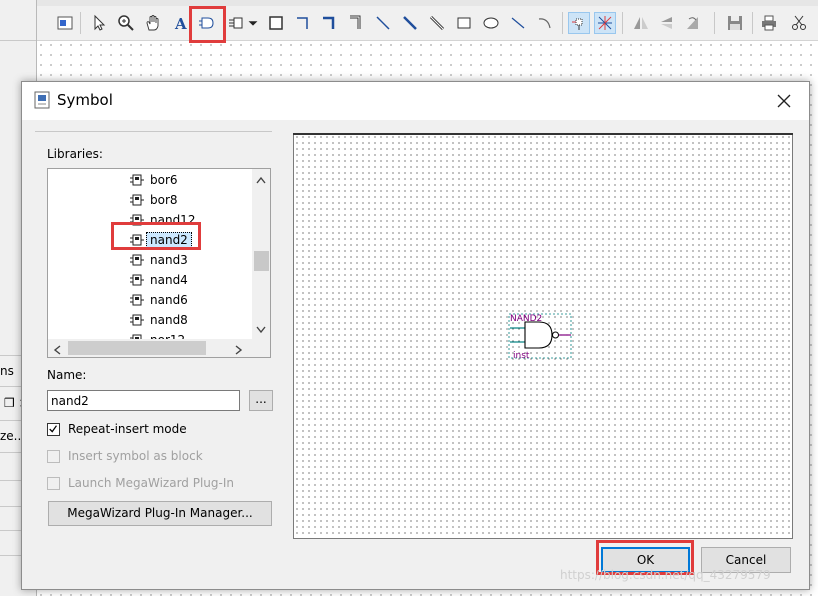  I want to click on insert-as-block-option: Insert symbol as block, so click(125, 456).